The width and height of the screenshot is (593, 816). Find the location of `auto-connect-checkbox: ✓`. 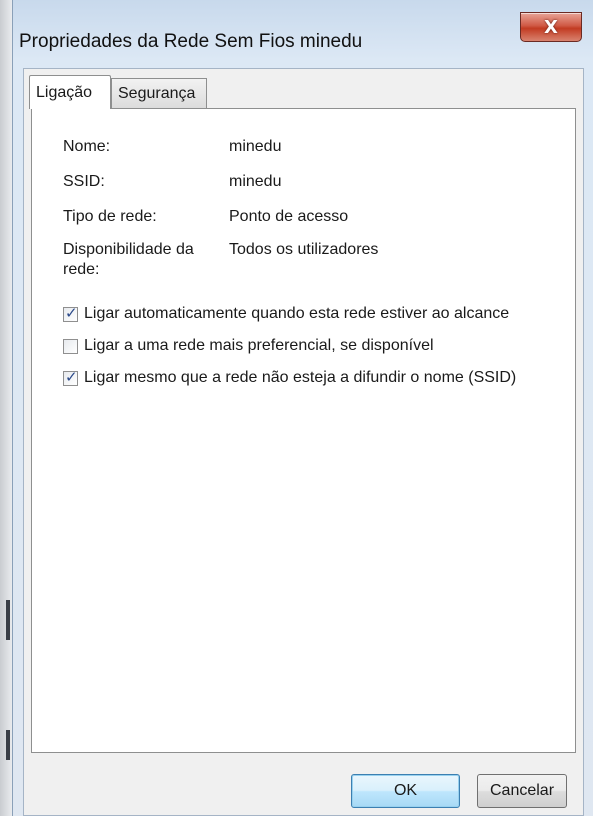

auto-connect-checkbox: ✓ is located at coordinates (70, 312).